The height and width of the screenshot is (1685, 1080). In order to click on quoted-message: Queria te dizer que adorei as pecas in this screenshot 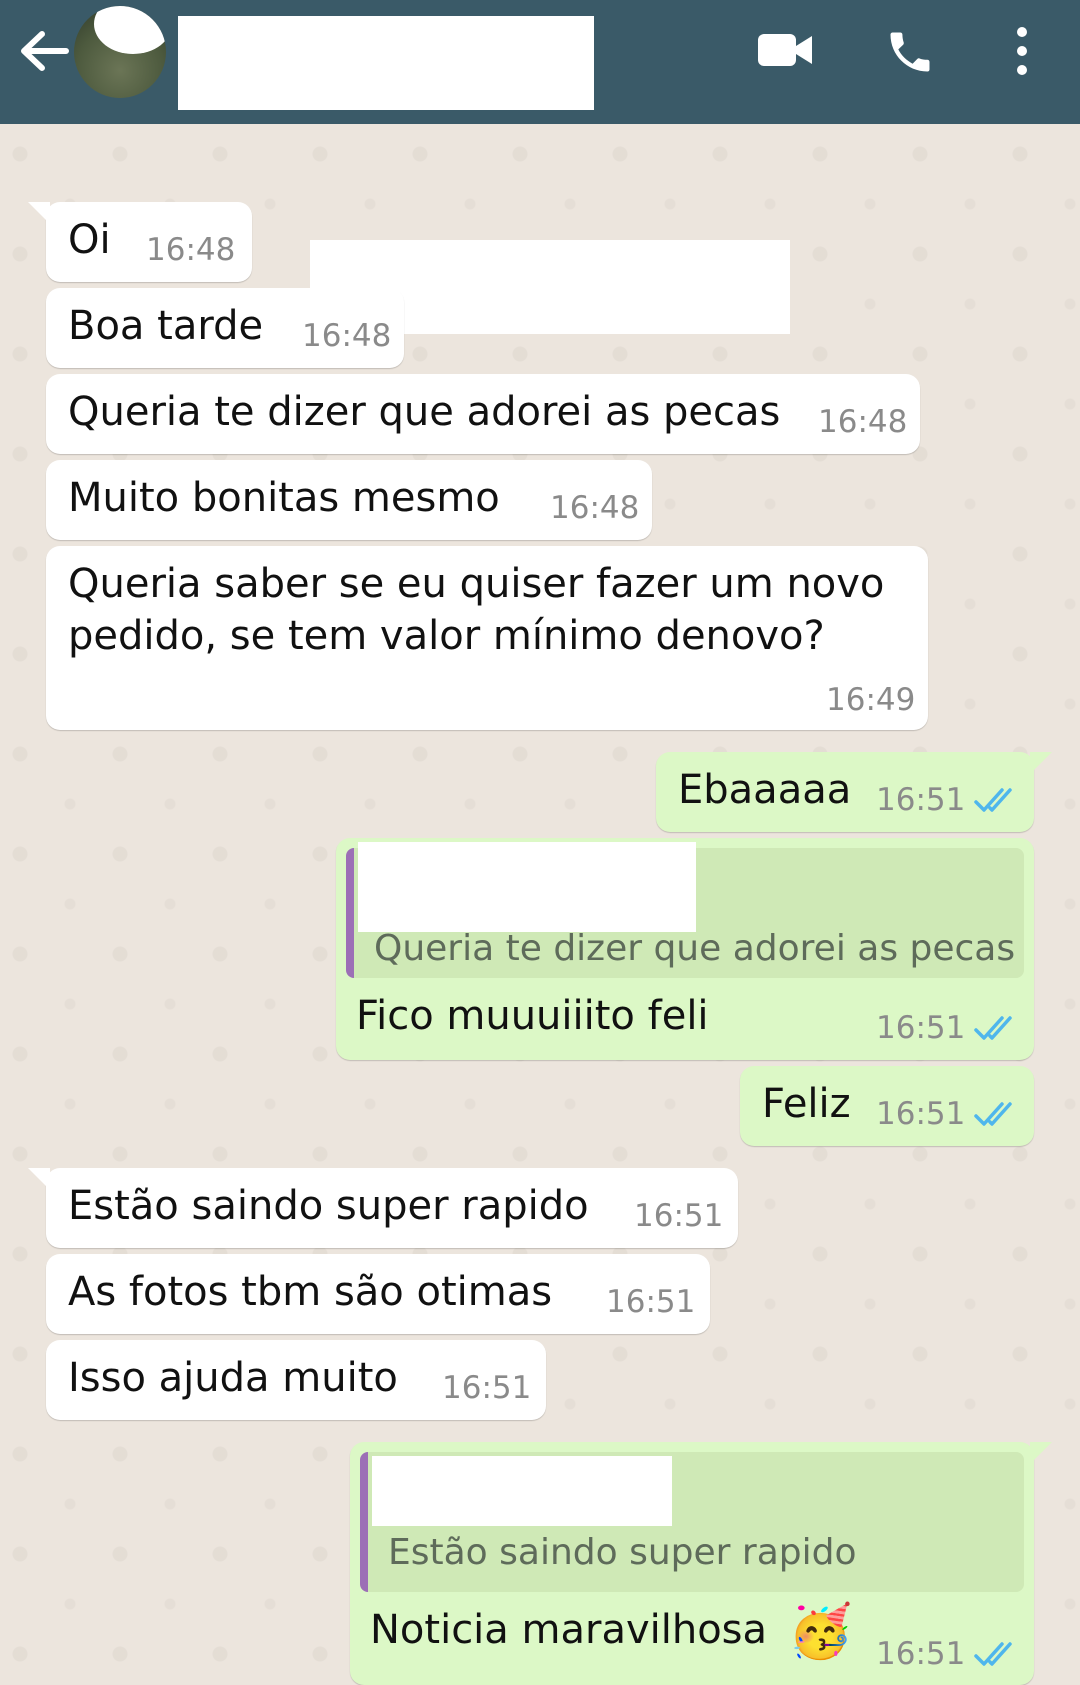, I will do `click(685, 910)`.